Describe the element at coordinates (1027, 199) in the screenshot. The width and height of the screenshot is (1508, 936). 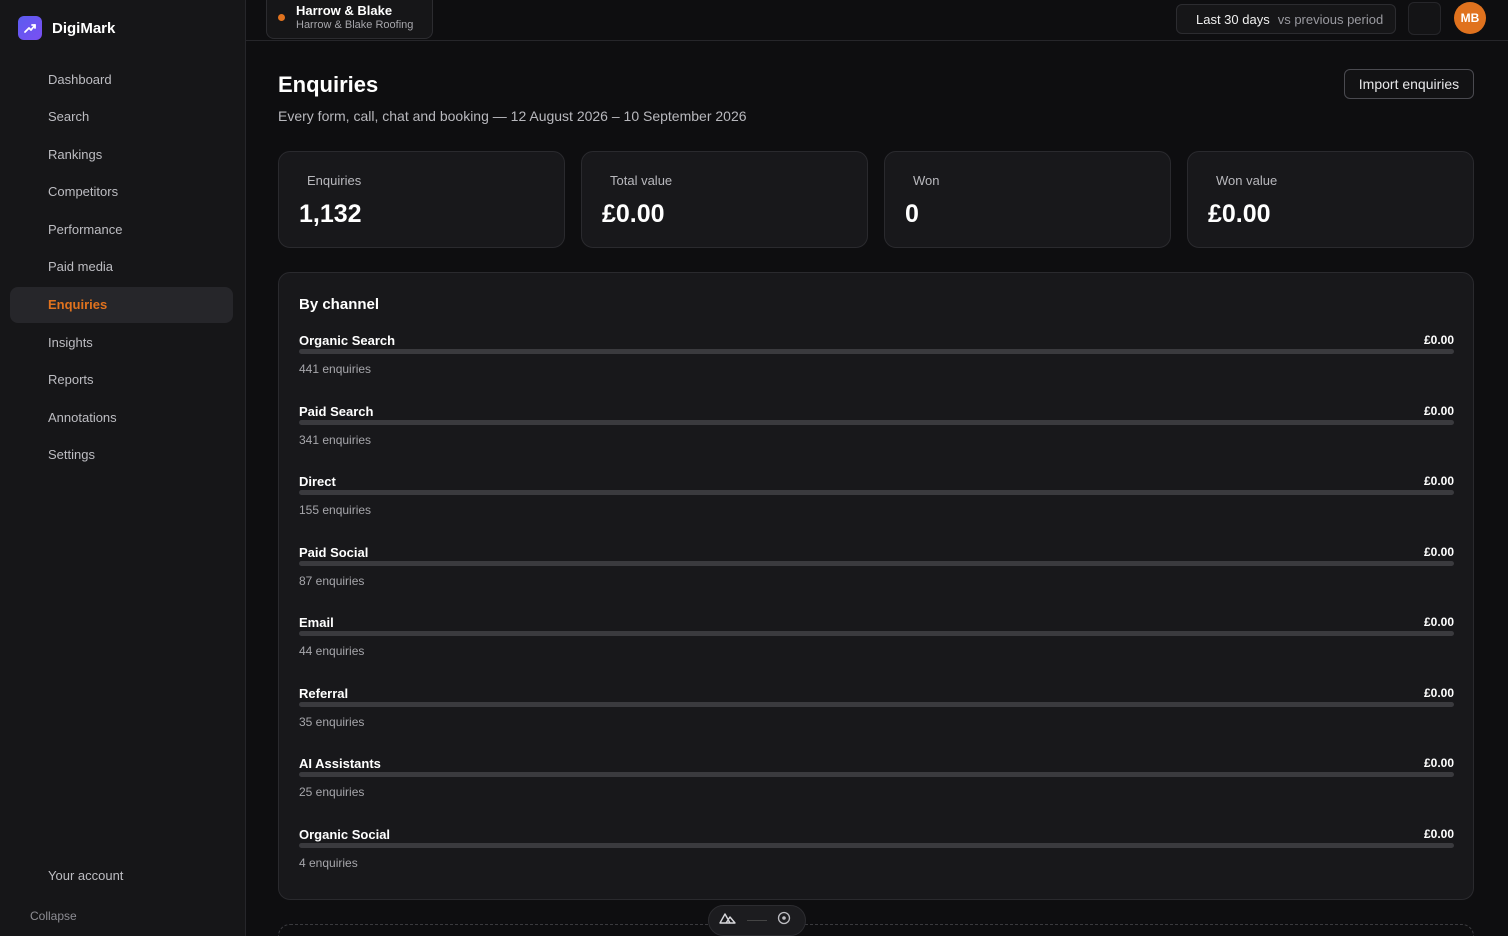
I see `kpi-card-won: Won 0` at that location.